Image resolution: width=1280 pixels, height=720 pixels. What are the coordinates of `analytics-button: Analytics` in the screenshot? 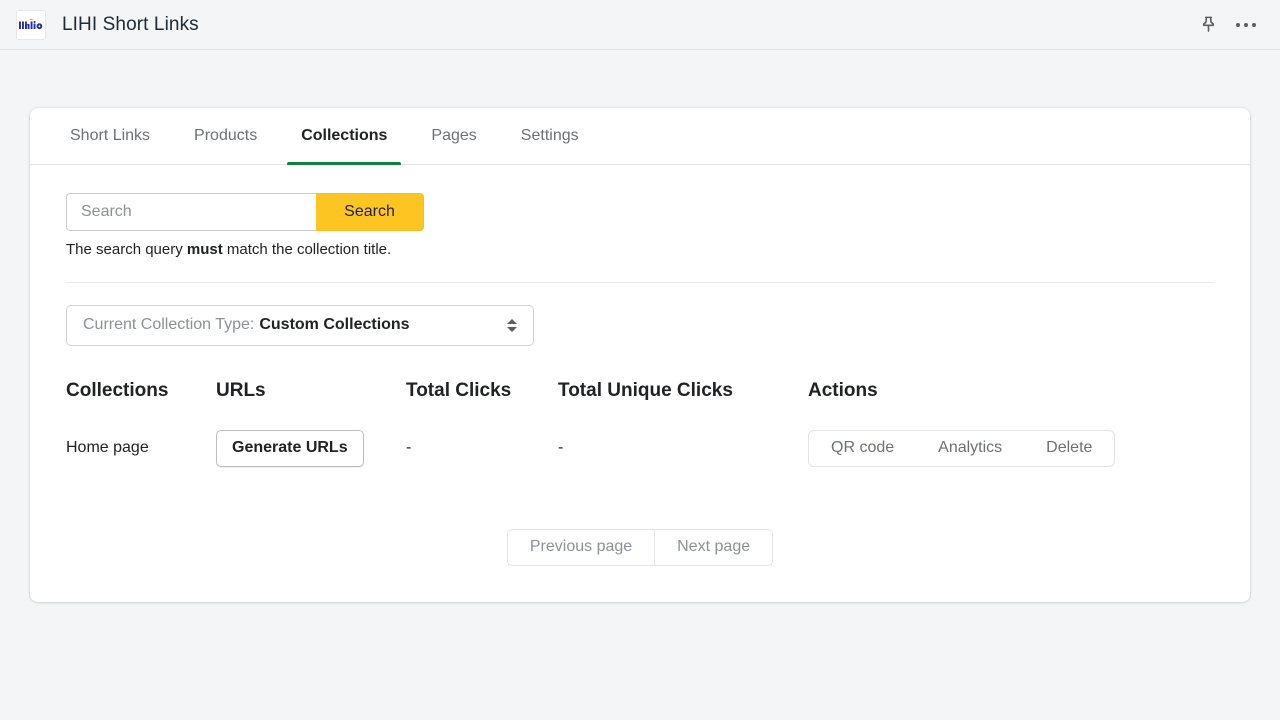 It's located at (970, 448).